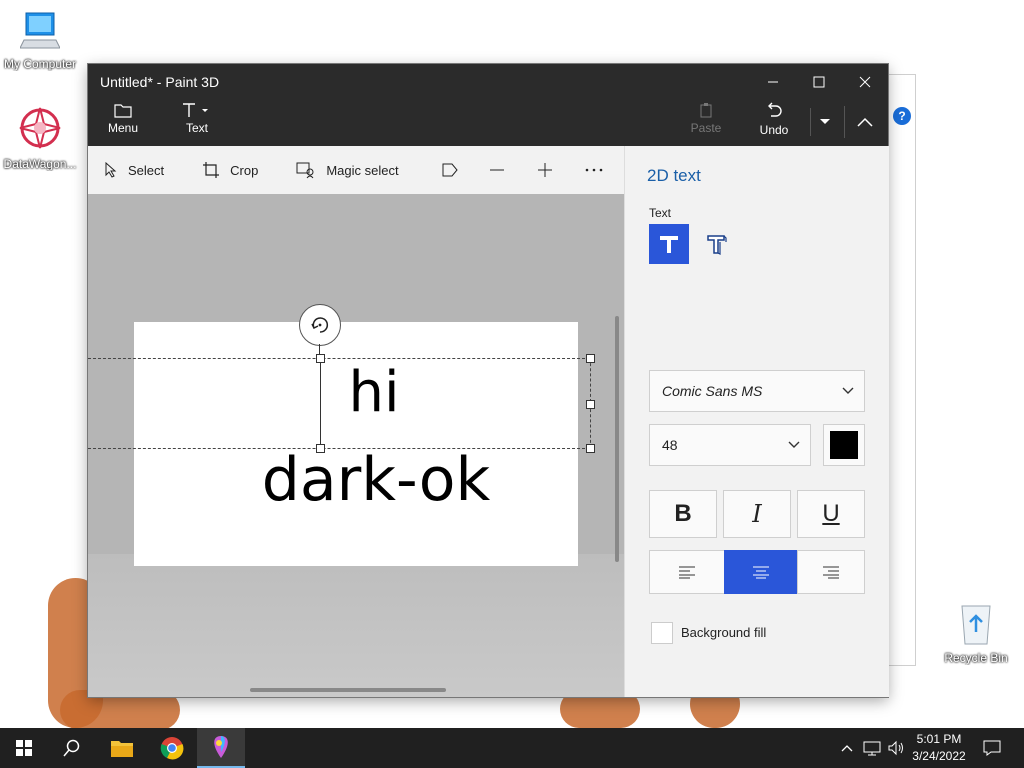 Image resolution: width=1024 pixels, height=768 pixels. What do you see at coordinates (40, 30) in the screenshot?
I see `computer-icon` at bounding box center [40, 30].